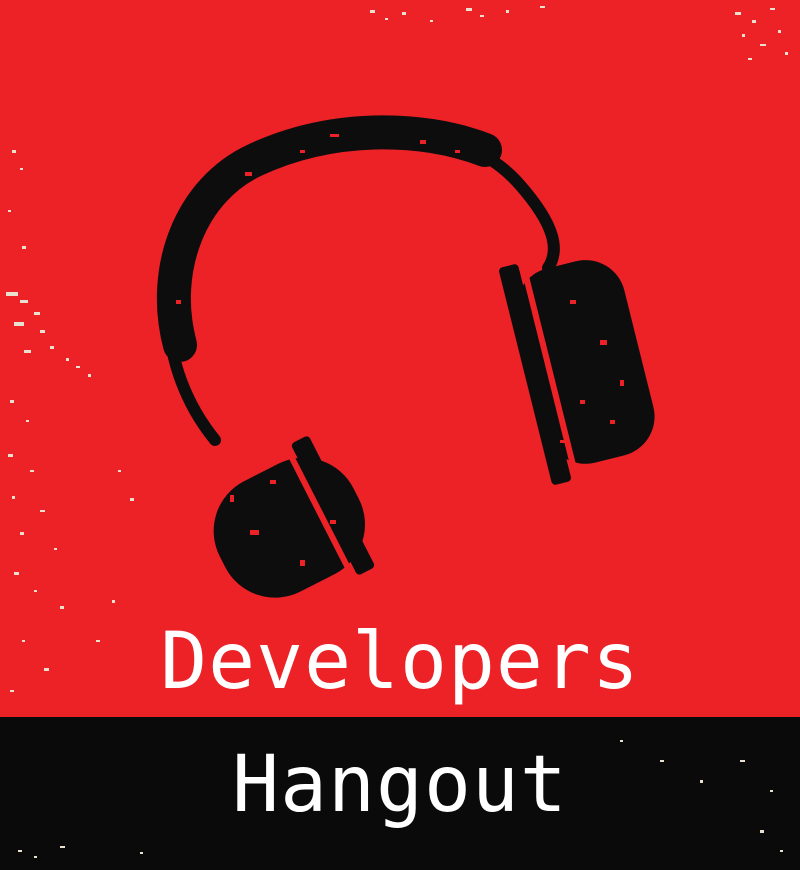  What do you see at coordinates (400, 662) in the screenshot?
I see `title-line-developers: Developers` at bounding box center [400, 662].